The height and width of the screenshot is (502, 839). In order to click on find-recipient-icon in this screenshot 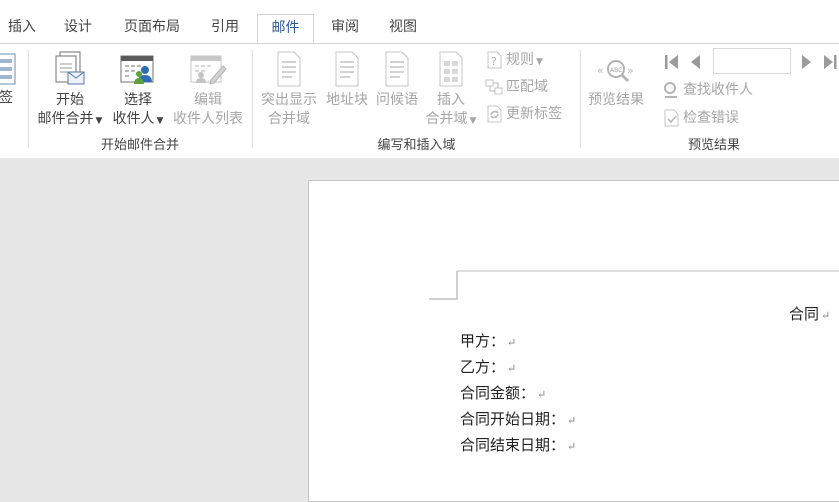, I will do `click(670, 90)`.